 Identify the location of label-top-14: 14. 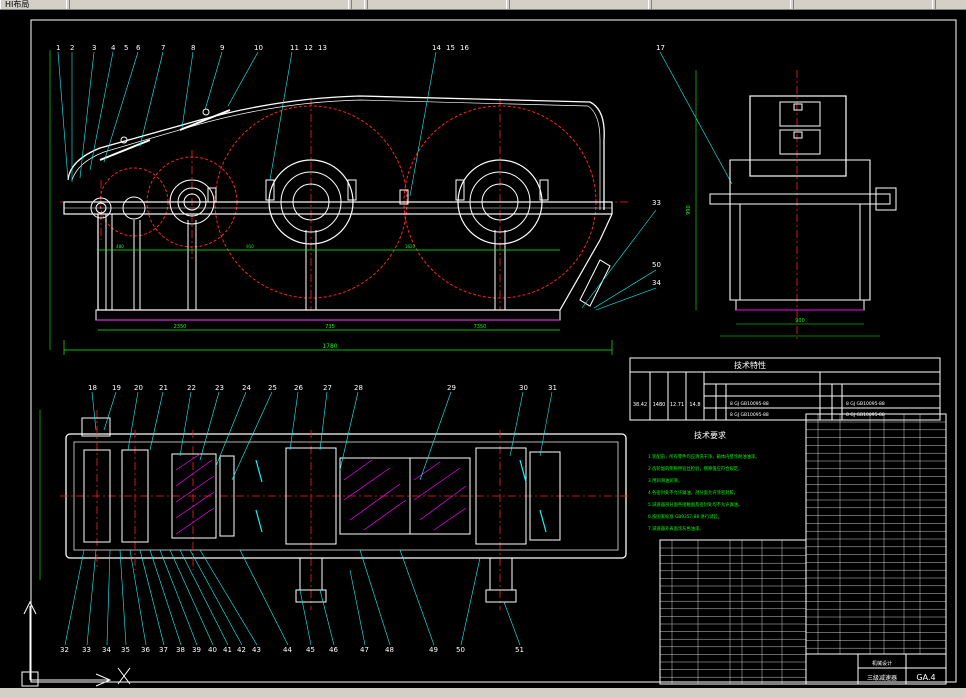
(436, 48).